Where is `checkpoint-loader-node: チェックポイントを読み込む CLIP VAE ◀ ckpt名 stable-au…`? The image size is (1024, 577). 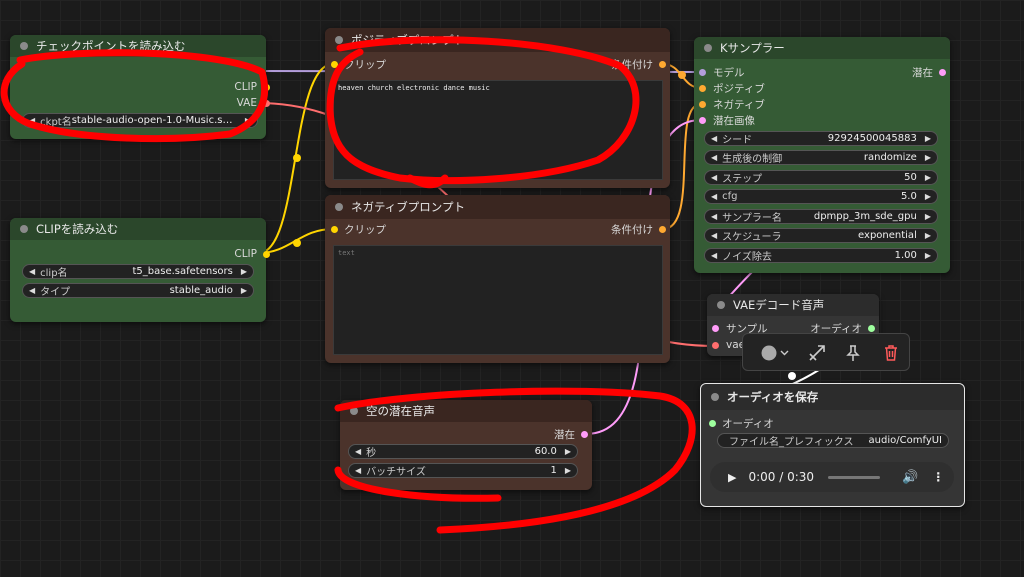 checkpoint-loader-node: チェックポイントを読み込む CLIP VAE ◀ ckpt名 stable-au… is located at coordinates (140, 87).